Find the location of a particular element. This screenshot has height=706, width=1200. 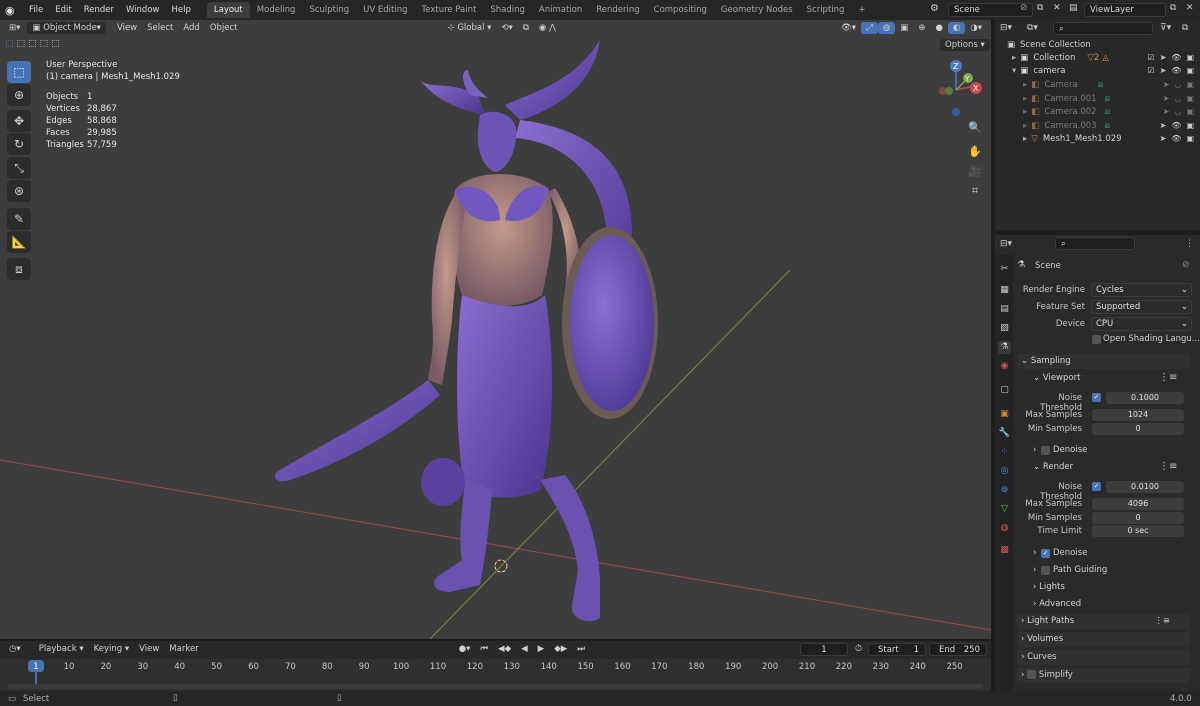

collection-tab-icon: ▢ is located at coordinates (1004, 390).